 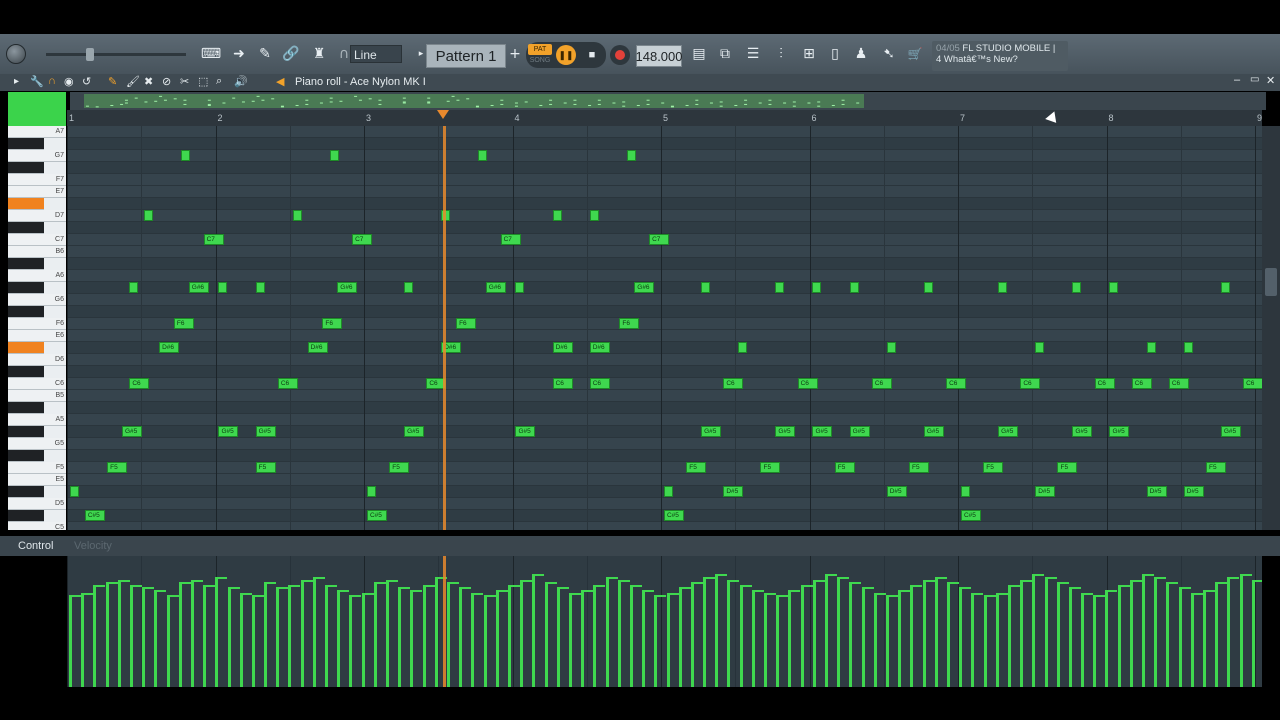 What do you see at coordinates (93, 546) in the screenshot?
I see `control-param: Velocity` at bounding box center [93, 546].